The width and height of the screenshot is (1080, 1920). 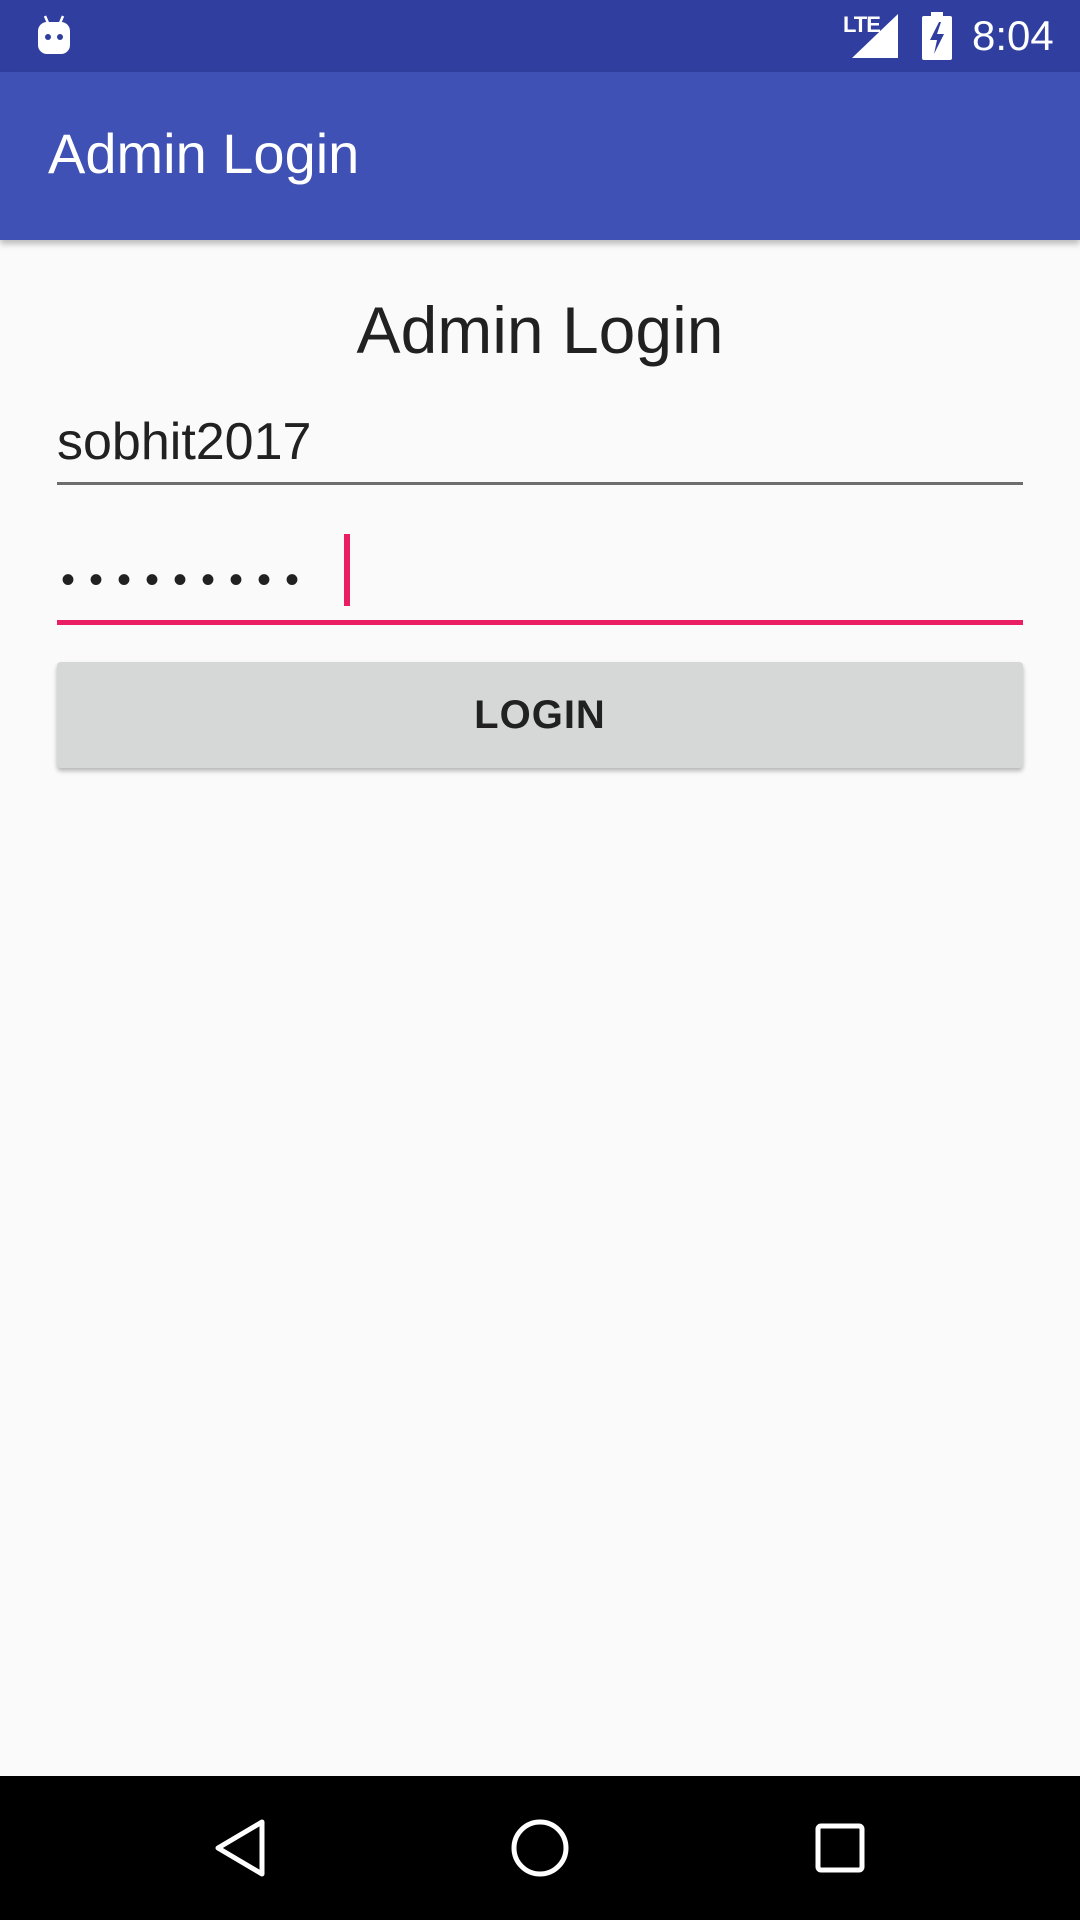 I want to click on home-icon, so click(x=540, y=1848).